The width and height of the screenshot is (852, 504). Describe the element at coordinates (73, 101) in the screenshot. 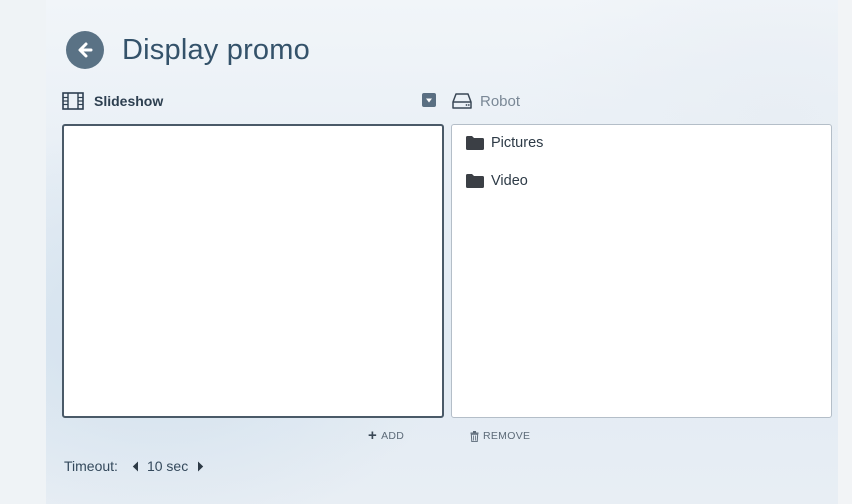

I see `film-strip-icon` at that location.